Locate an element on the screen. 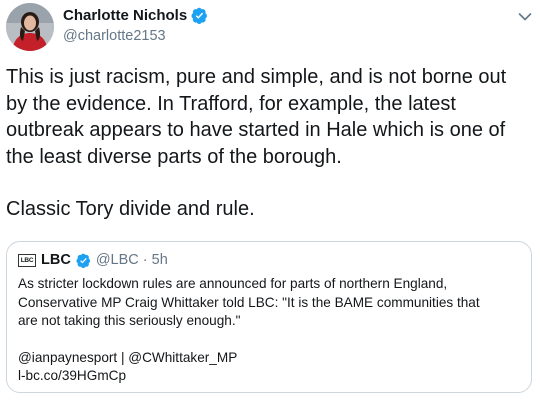 This screenshot has width=540, height=401. avatar is located at coordinates (30, 27).